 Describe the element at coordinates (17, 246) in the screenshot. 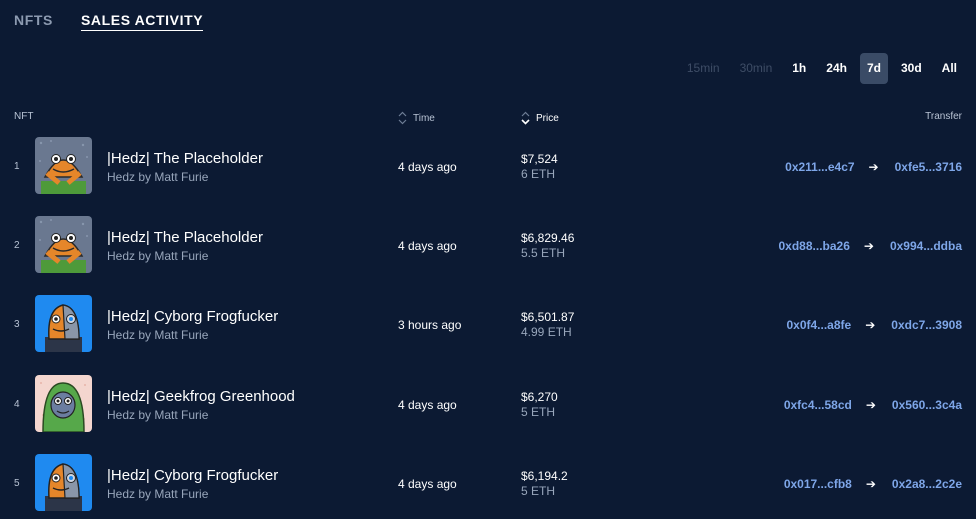

I see `row-rank: 2` at that location.